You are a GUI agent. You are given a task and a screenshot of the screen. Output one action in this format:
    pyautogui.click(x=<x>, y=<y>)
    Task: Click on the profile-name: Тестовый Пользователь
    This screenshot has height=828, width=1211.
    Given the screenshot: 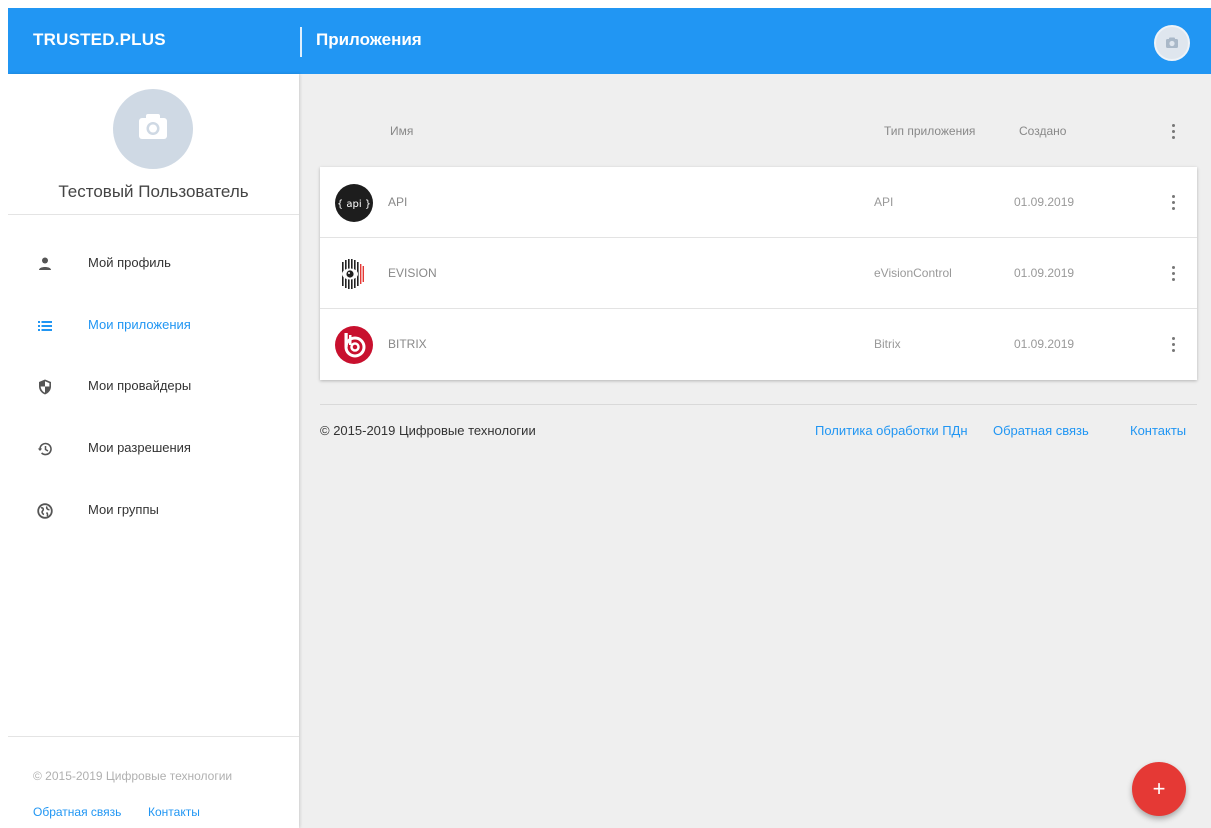 What is the action you would take?
    pyautogui.click(x=153, y=191)
    